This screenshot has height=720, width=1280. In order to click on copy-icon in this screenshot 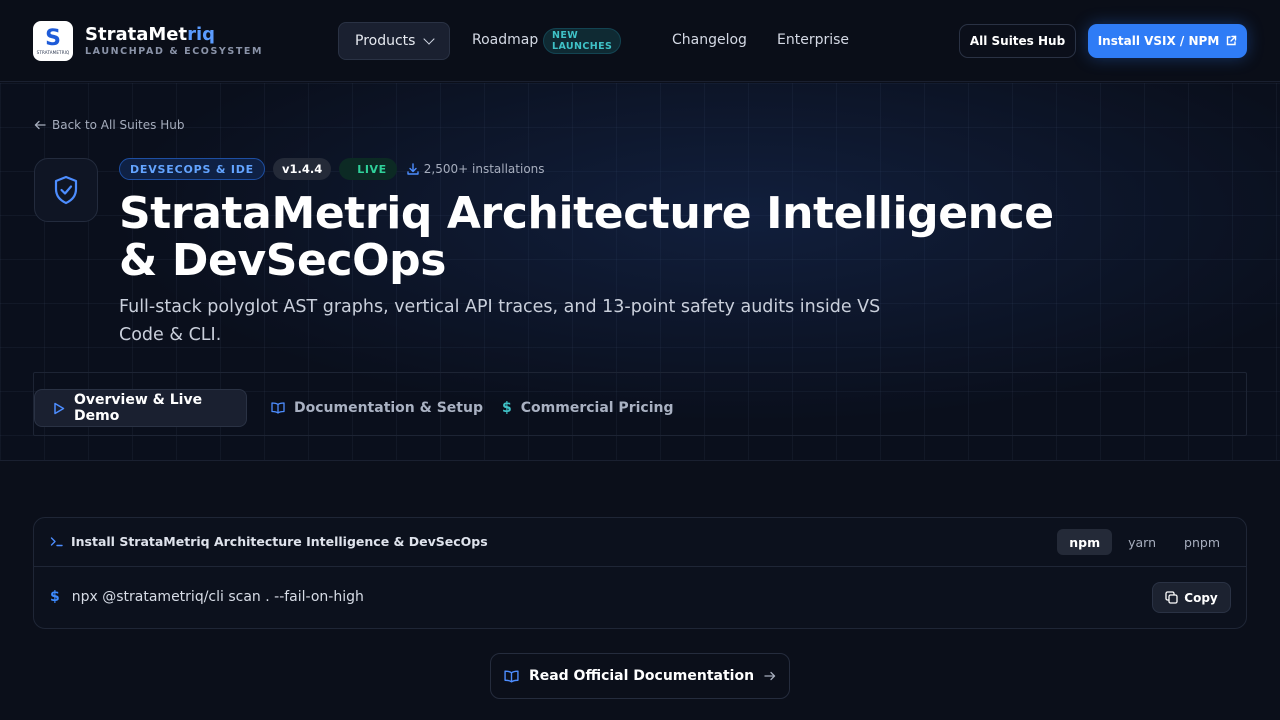, I will do `click(1171, 597)`.